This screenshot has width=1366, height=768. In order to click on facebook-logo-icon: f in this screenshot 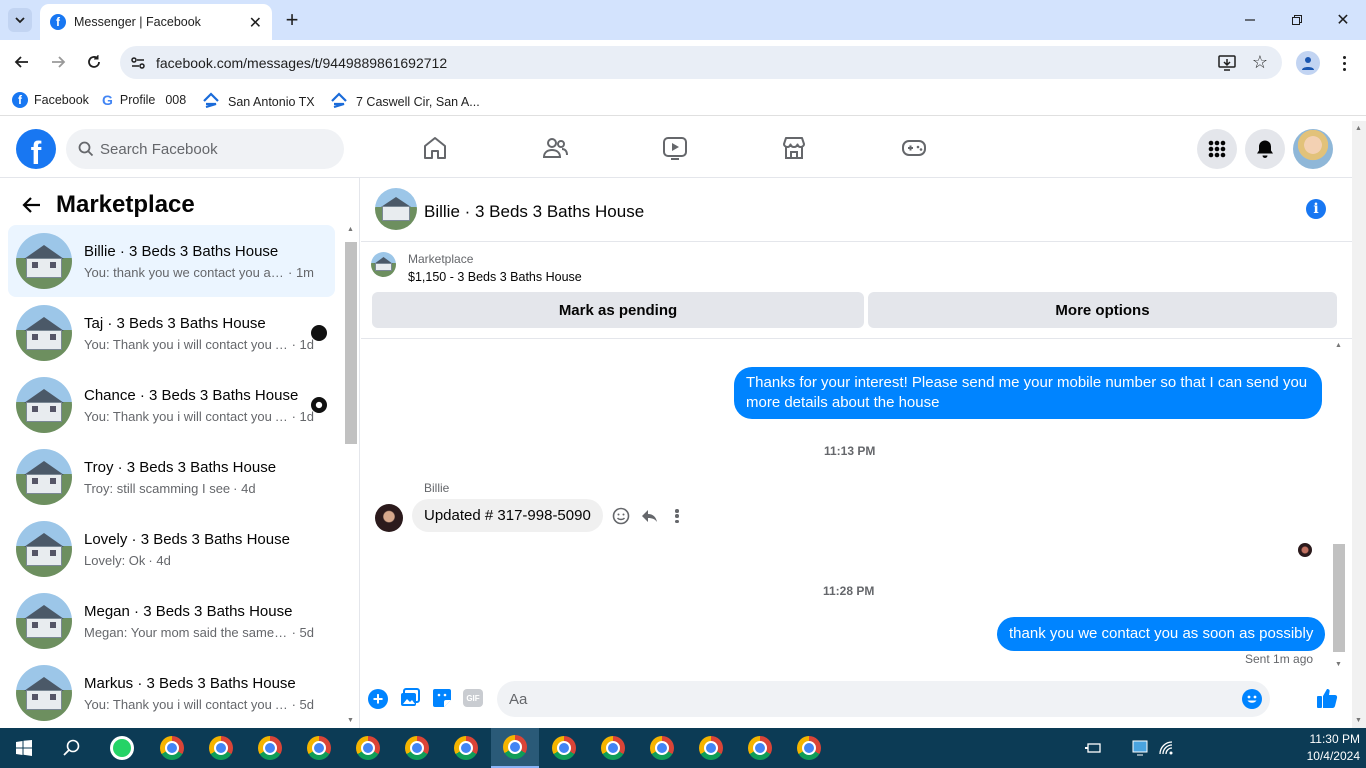, I will do `click(36, 149)`.